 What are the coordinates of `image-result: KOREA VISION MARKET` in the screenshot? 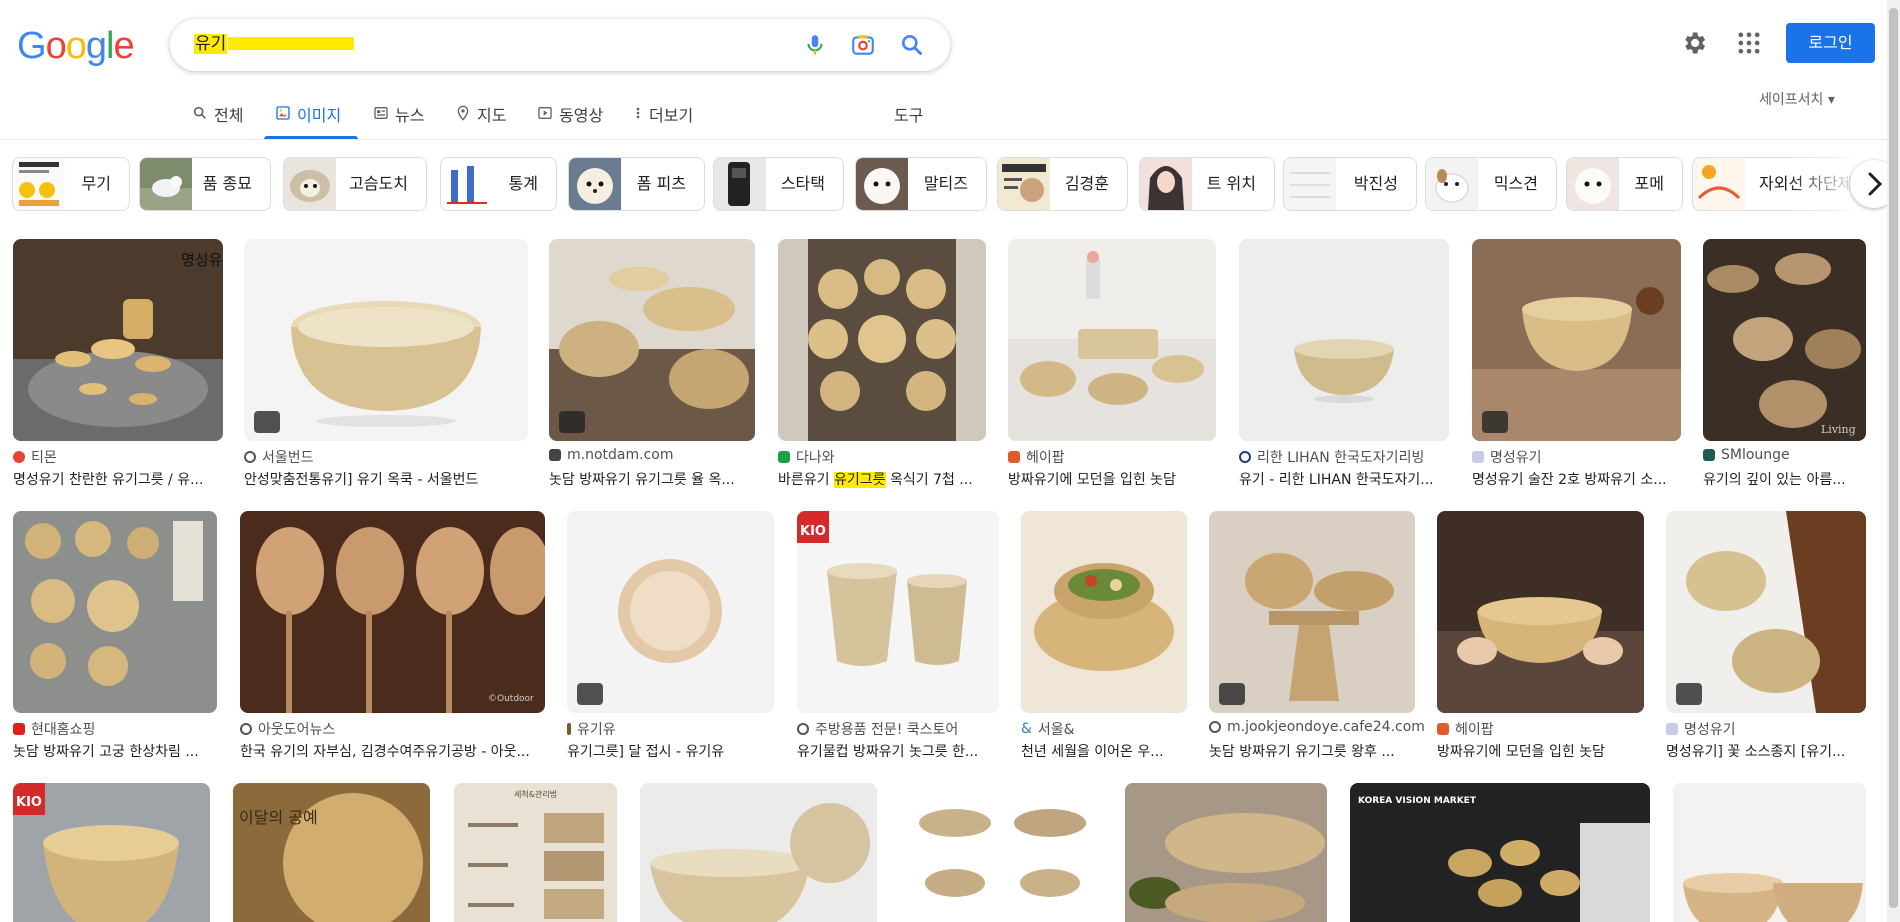 It's located at (1500, 852).